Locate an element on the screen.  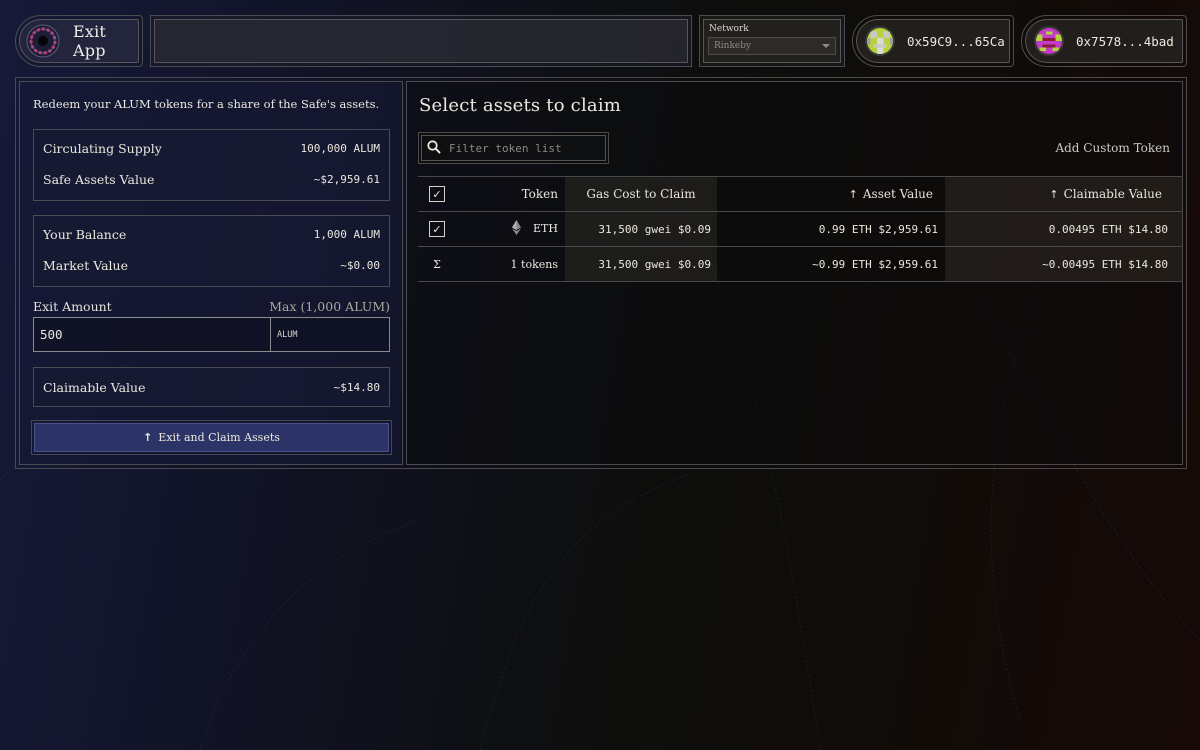
select-all-checkbox: ✓ is located at coordinates (437, 194).